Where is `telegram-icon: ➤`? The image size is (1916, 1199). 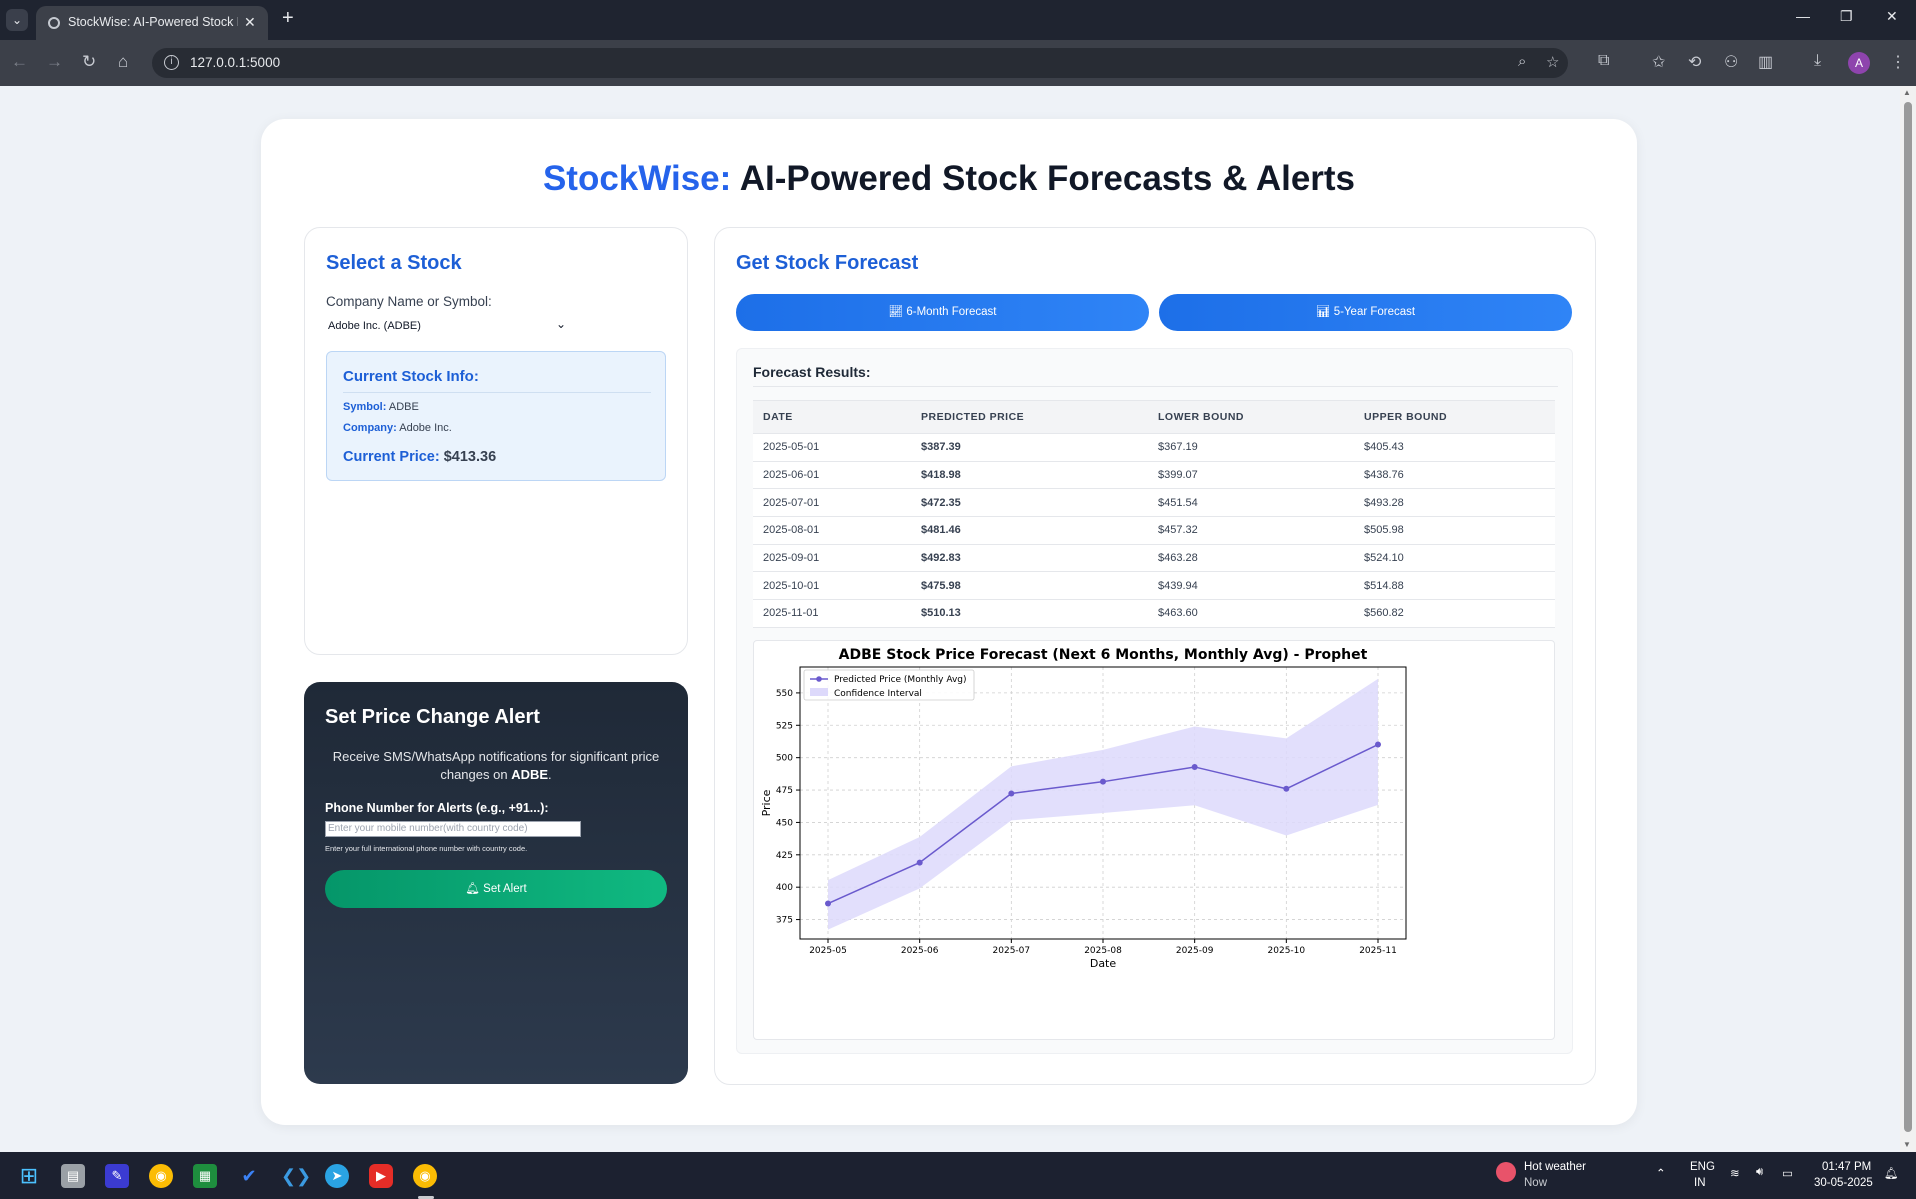 telegram-icon: ➤ is located at coordinates (337, 1176).